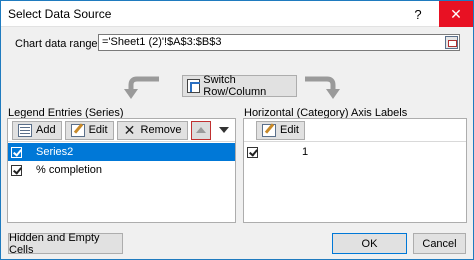  I want to click on close-button: ✕, so click(456, 14).